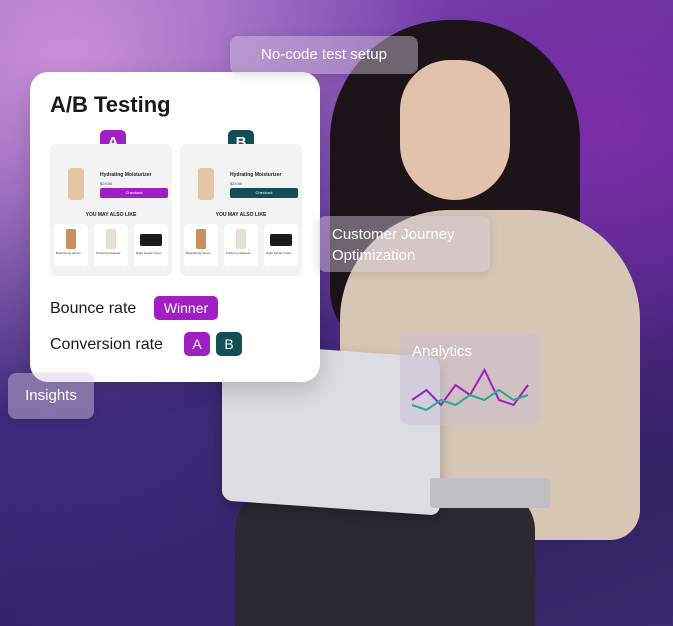 The width and height of the screenshot is (673, 626). Describe the element at coordinates (229, 344) in the screenshot. I see `conversion-b-pill: B` at that location.